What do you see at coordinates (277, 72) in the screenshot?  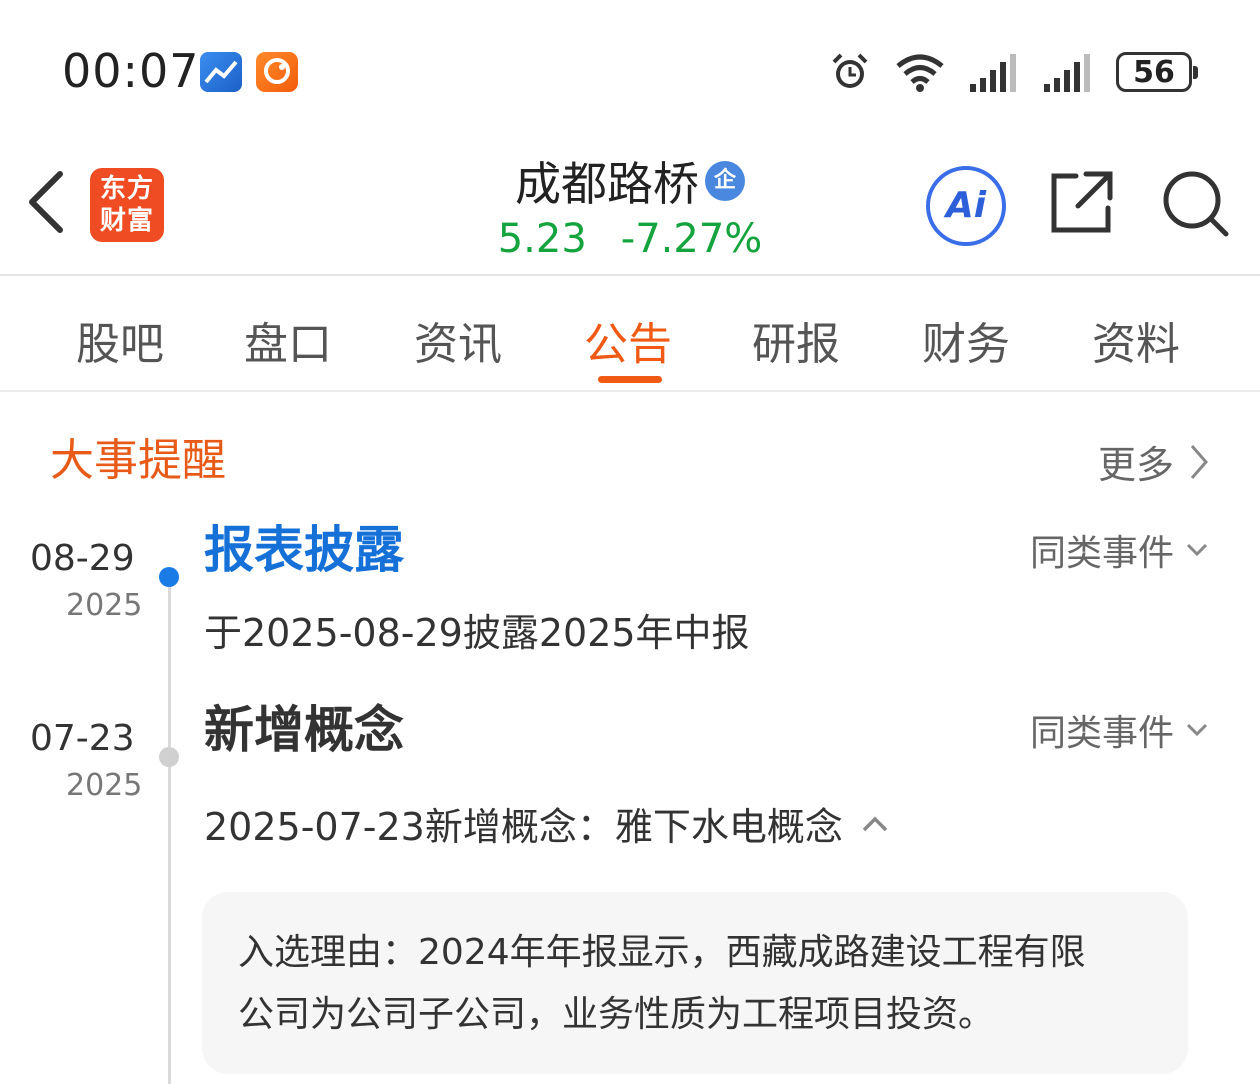 I see `game-app-icon` at bounding box center [277, 72].